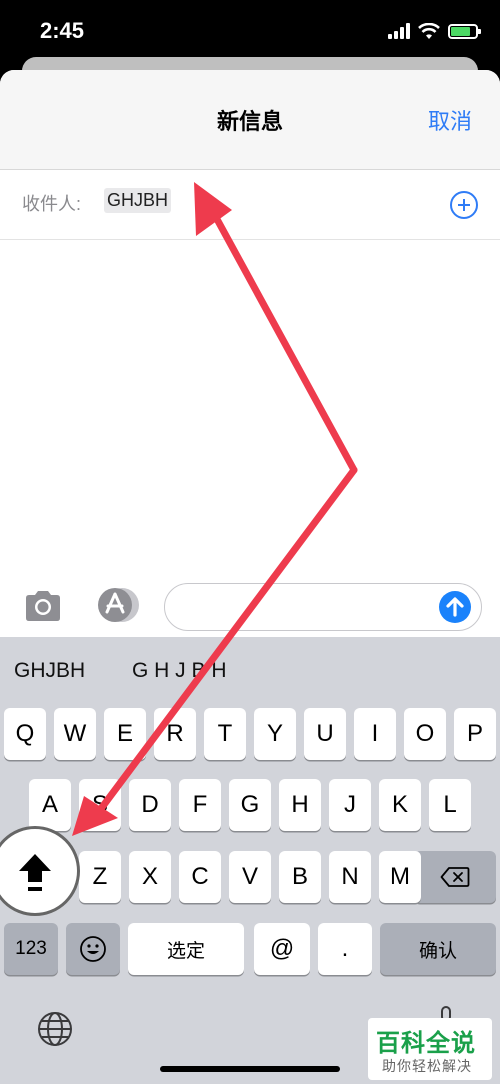 This screenshot has width=500, height=1084. What do you see at coordinates (200, 877) in the screenshot?
I see `key-c: C` at bounding box center [200, 877].